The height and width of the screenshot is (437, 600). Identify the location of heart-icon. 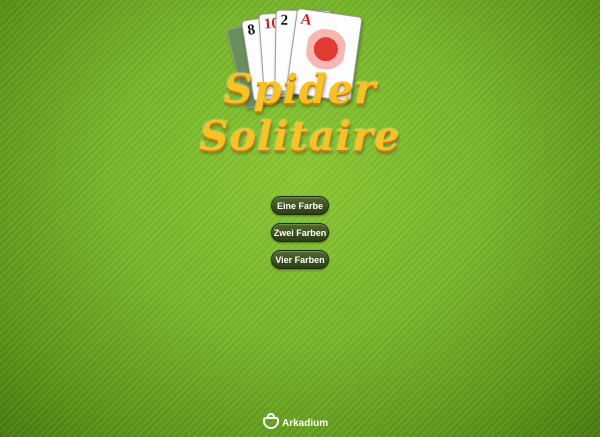
(326, 49).